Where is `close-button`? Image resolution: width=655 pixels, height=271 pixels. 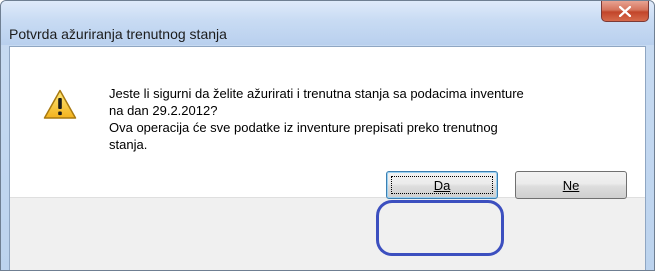
close-button is located at coordinates (625, 11).